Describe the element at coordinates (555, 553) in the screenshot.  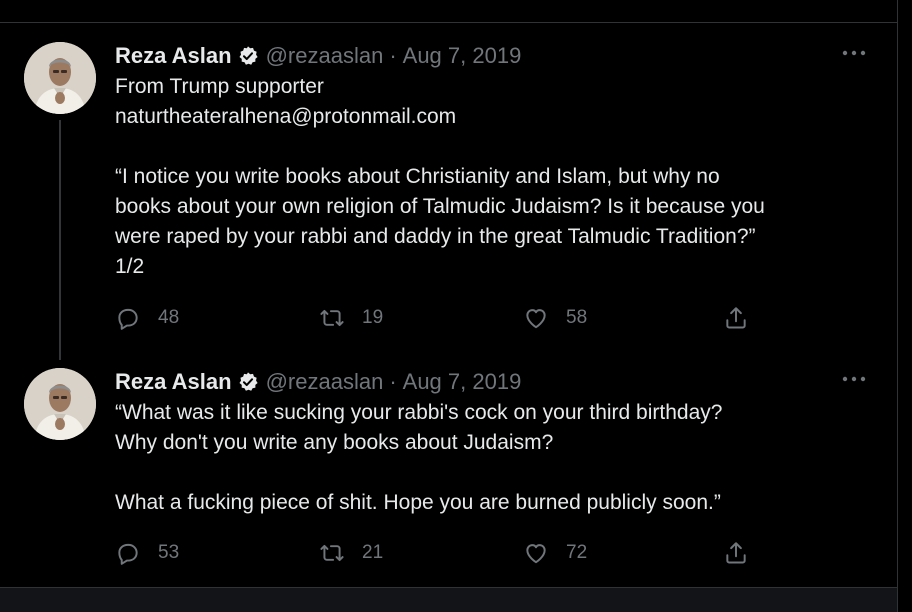
I see `like-button: 72` at that location.